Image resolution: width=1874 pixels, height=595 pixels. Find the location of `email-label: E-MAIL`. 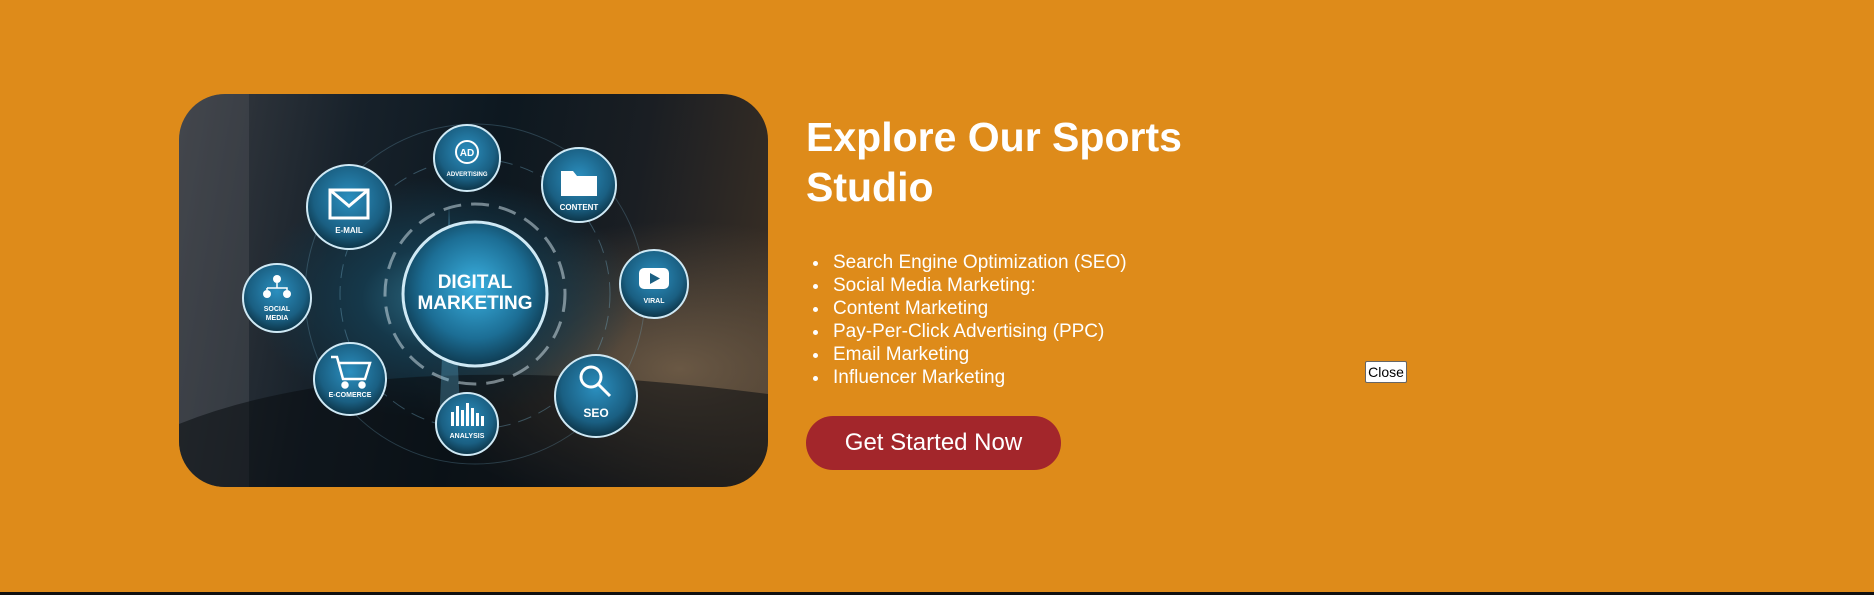

email-label: E-MAIL is located at coordinates (349, 230).